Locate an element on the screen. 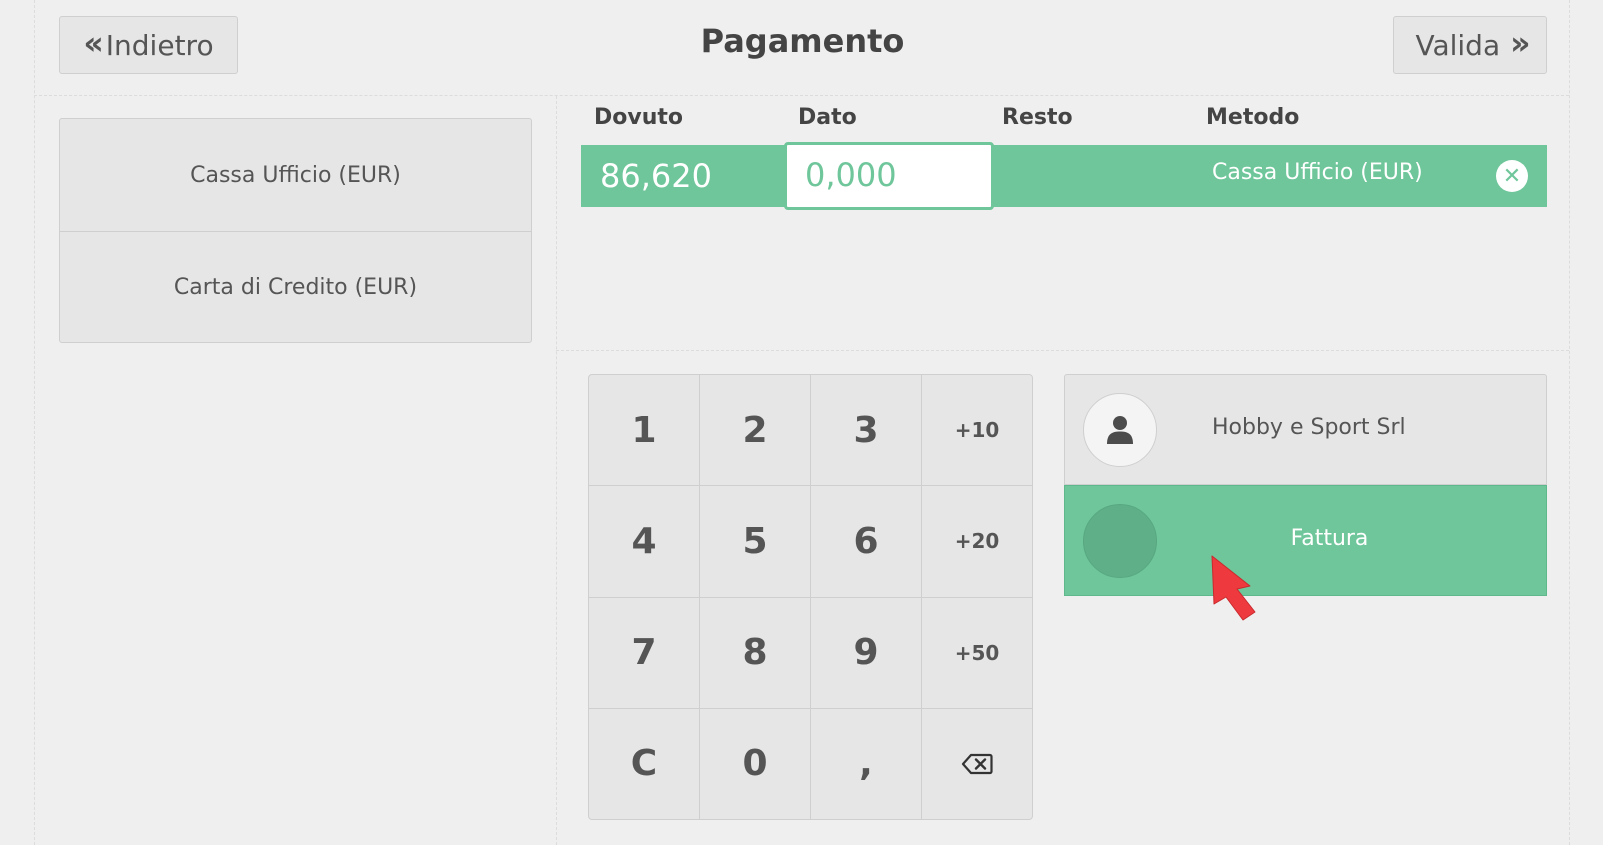 The width and height of the screenshot is (1603, 845). back-button: ‹‹ Indietro is located at coordinates (148, 45).